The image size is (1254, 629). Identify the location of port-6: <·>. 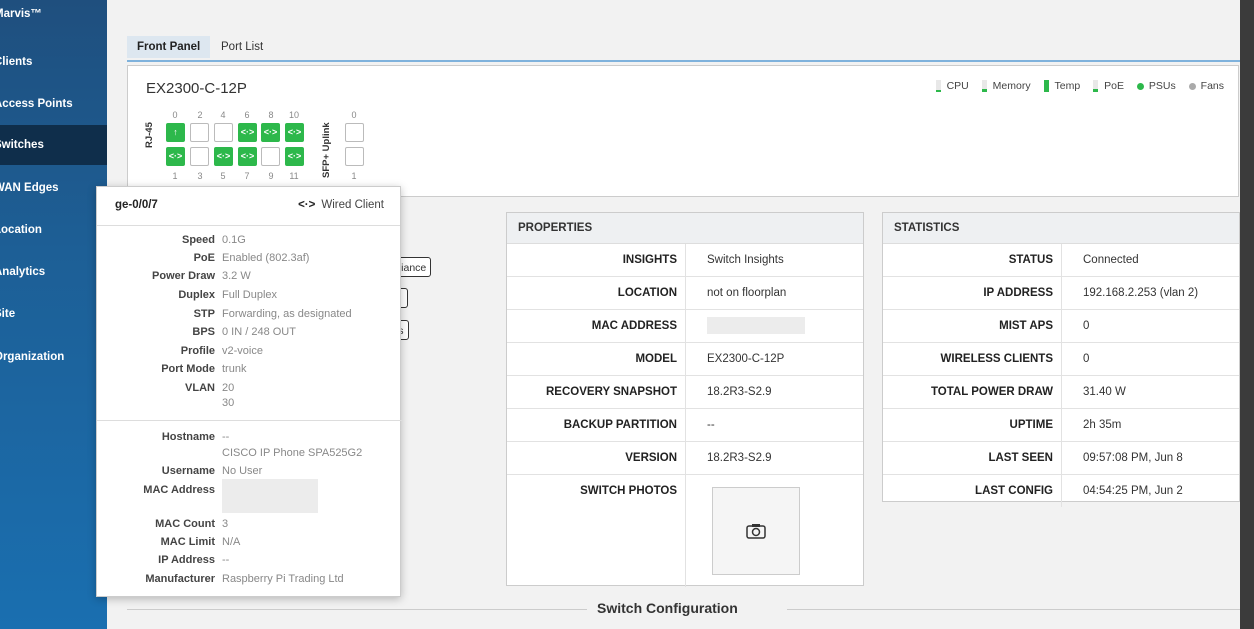
(247, 132).